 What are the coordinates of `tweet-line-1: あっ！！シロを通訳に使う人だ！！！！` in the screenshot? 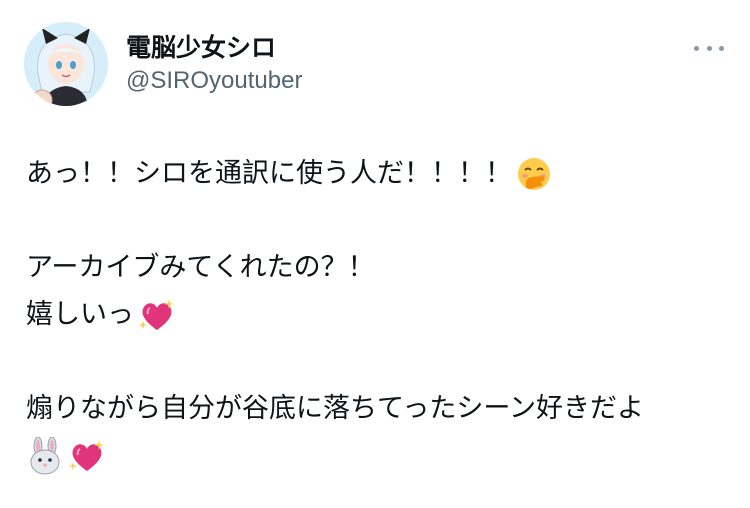 It's located at (376, 173).